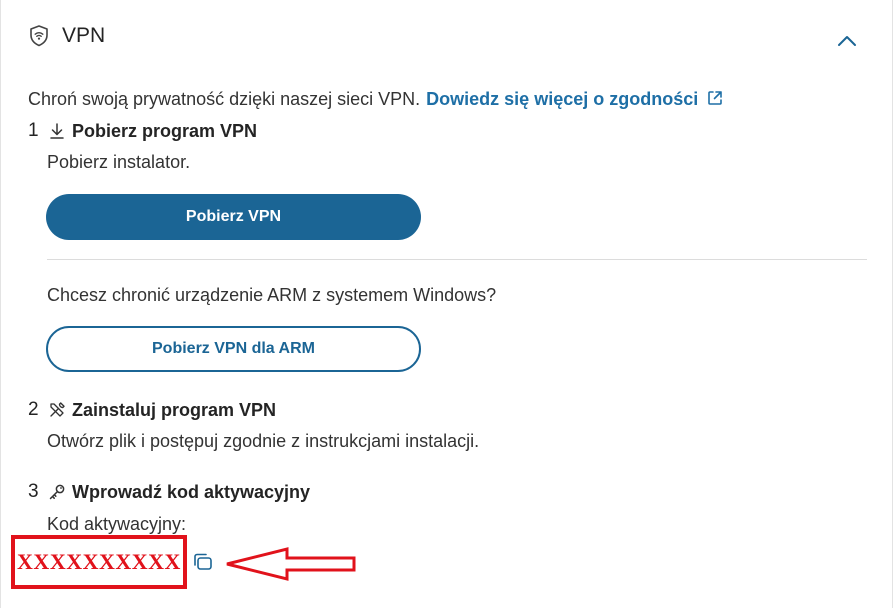 This screenshot has height=608, width=893. Describe the element at coordinates (119, 162) in the screenshot. I see `step-description: Pobierz instalator.` at that location.